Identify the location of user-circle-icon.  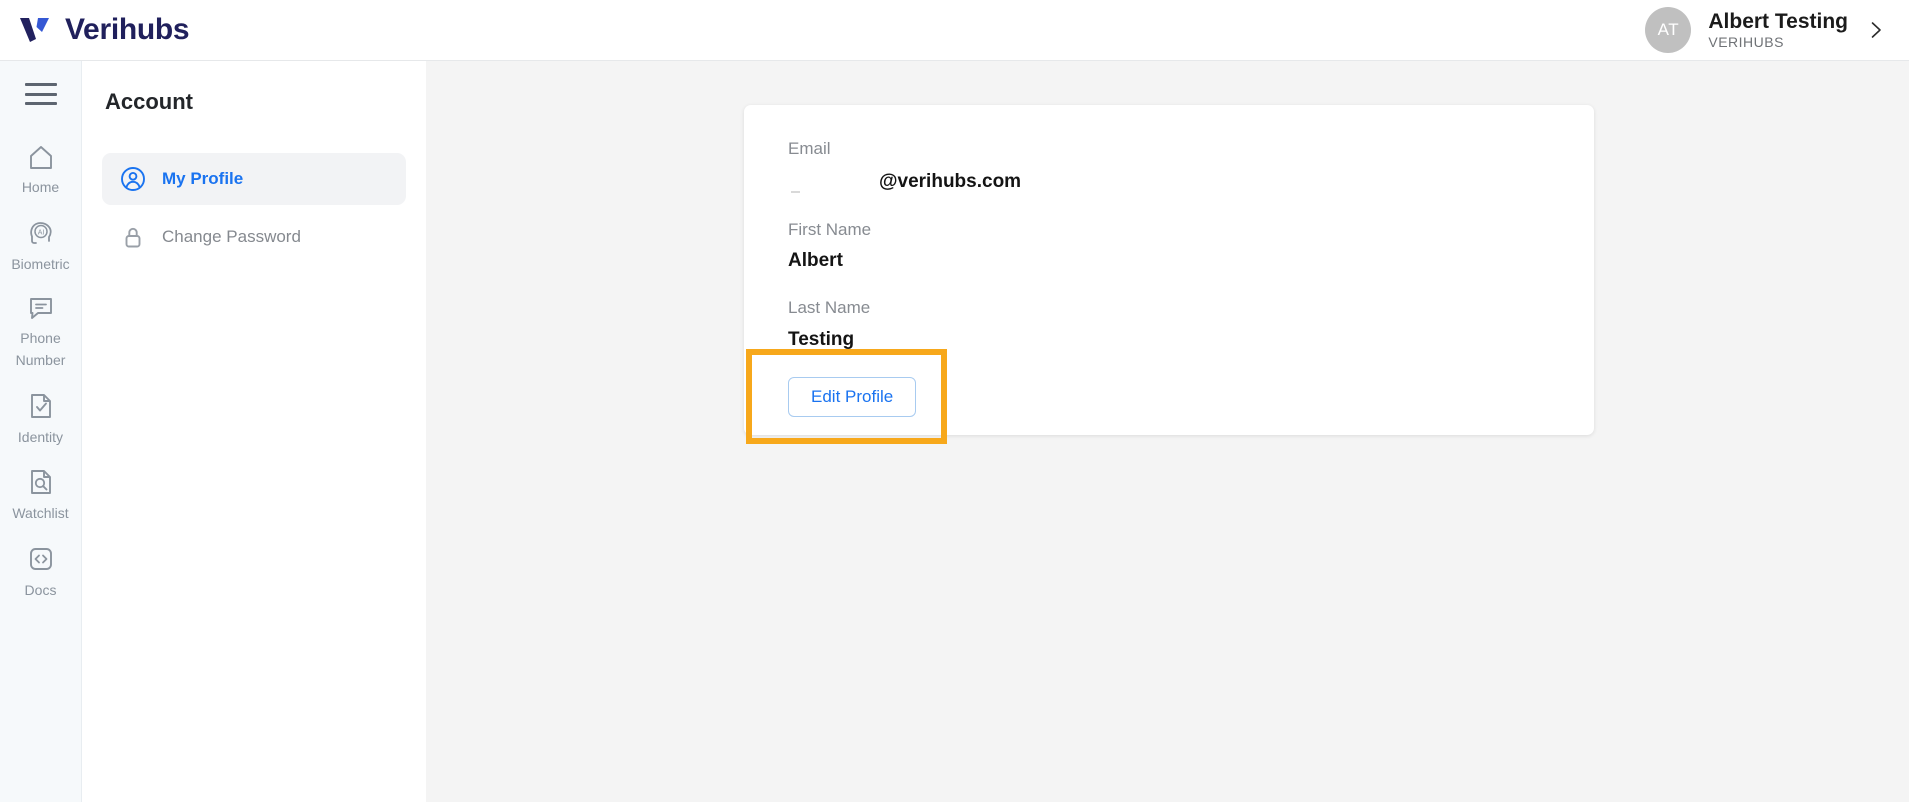
(133, 179).